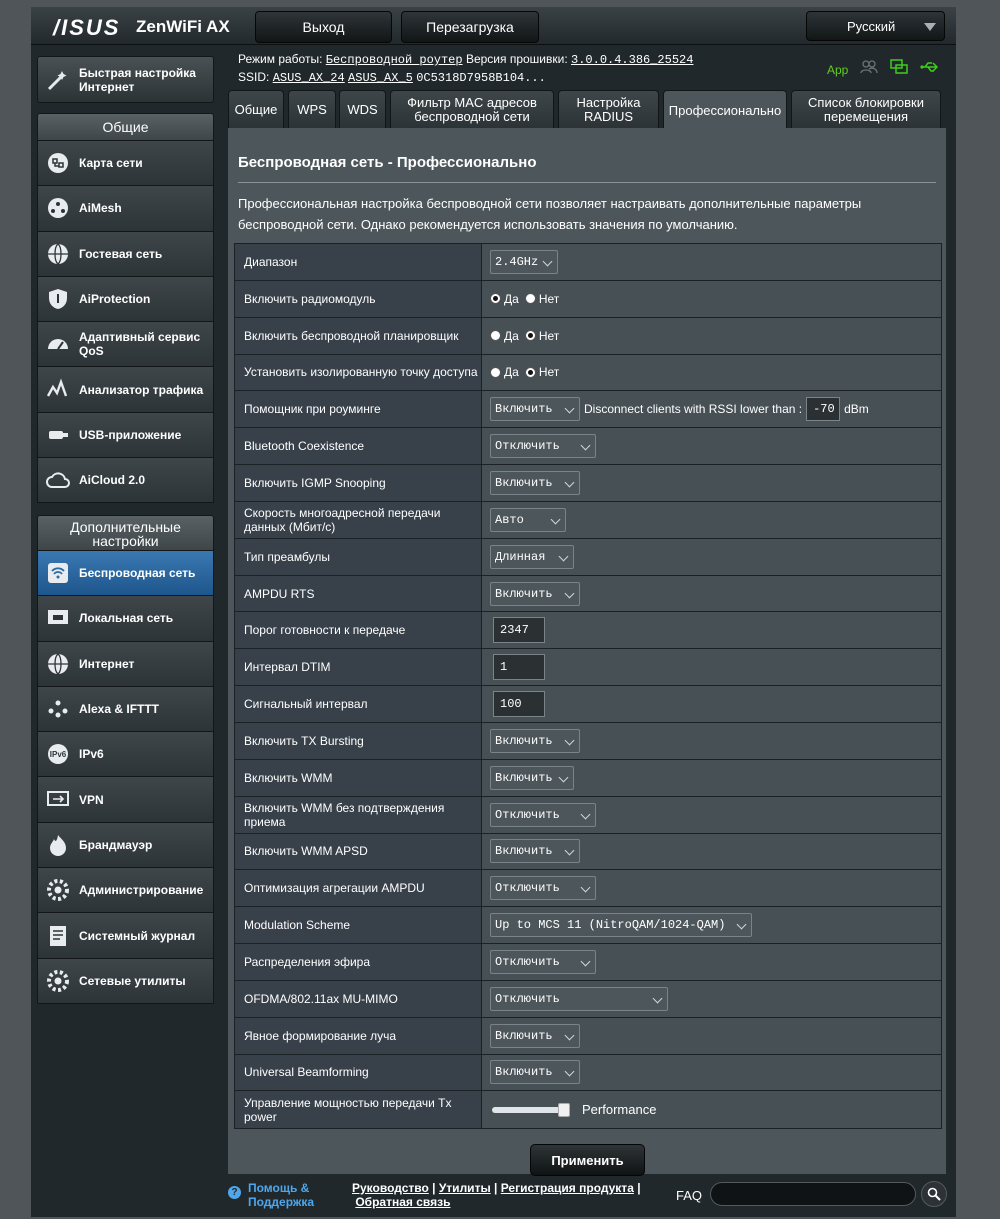 This screenshot has height=1219, width=1000. I want to click on sidebar-general-item-6: USB-приложение, so click(125, 435).